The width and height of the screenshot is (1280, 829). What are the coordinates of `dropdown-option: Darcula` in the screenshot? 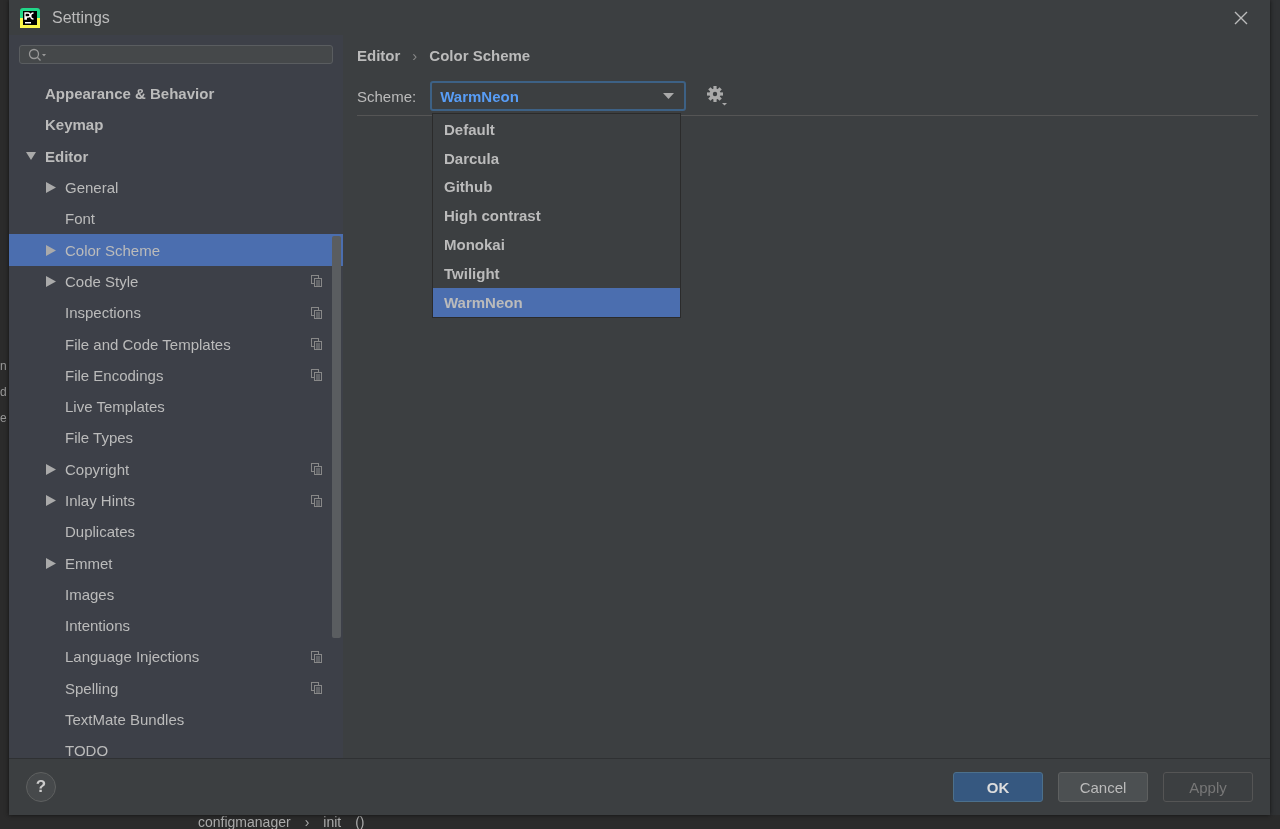 It's located at (556, 158).